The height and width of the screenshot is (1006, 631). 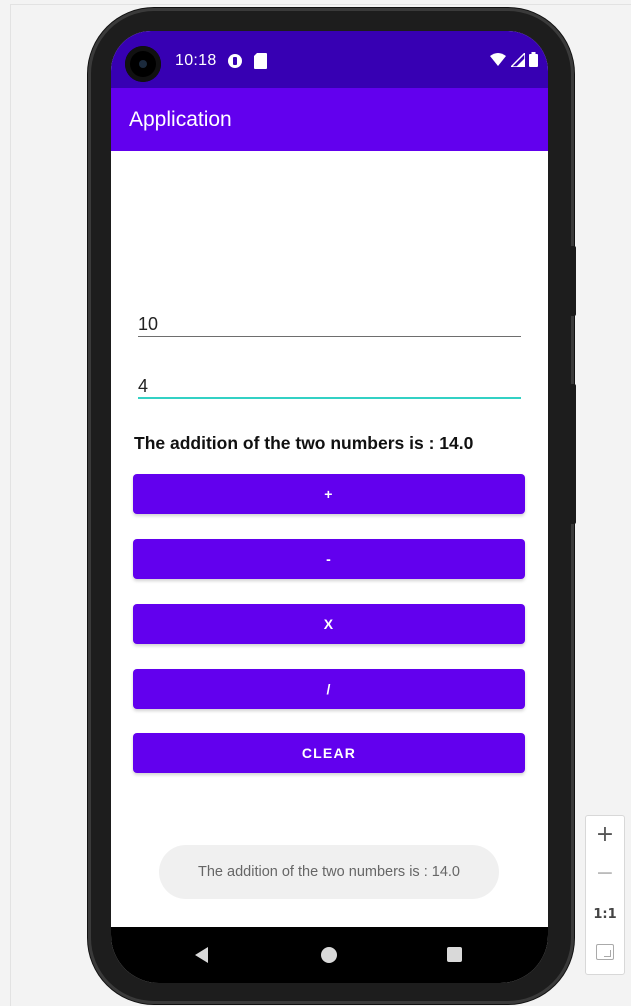 What do you see at coordinates (329, 59) in the screenshot?
I see `status-bar: 10:18` at bounding box center [329, 59].